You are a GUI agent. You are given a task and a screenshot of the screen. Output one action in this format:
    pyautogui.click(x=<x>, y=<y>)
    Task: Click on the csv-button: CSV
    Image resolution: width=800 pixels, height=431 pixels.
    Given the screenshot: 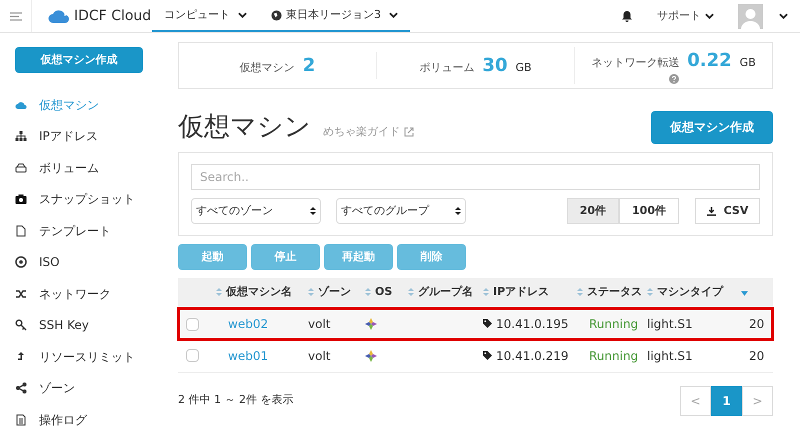 What is the action you would take?
    pyautogui.click(x=727, y=211)
    